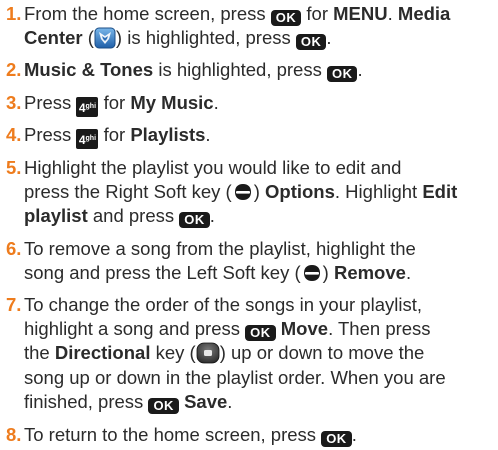 The image size is (498, 450). Describe the element at coordinates (376, 192) in the screenshot. I see `step-text: . Highlight` at that location.